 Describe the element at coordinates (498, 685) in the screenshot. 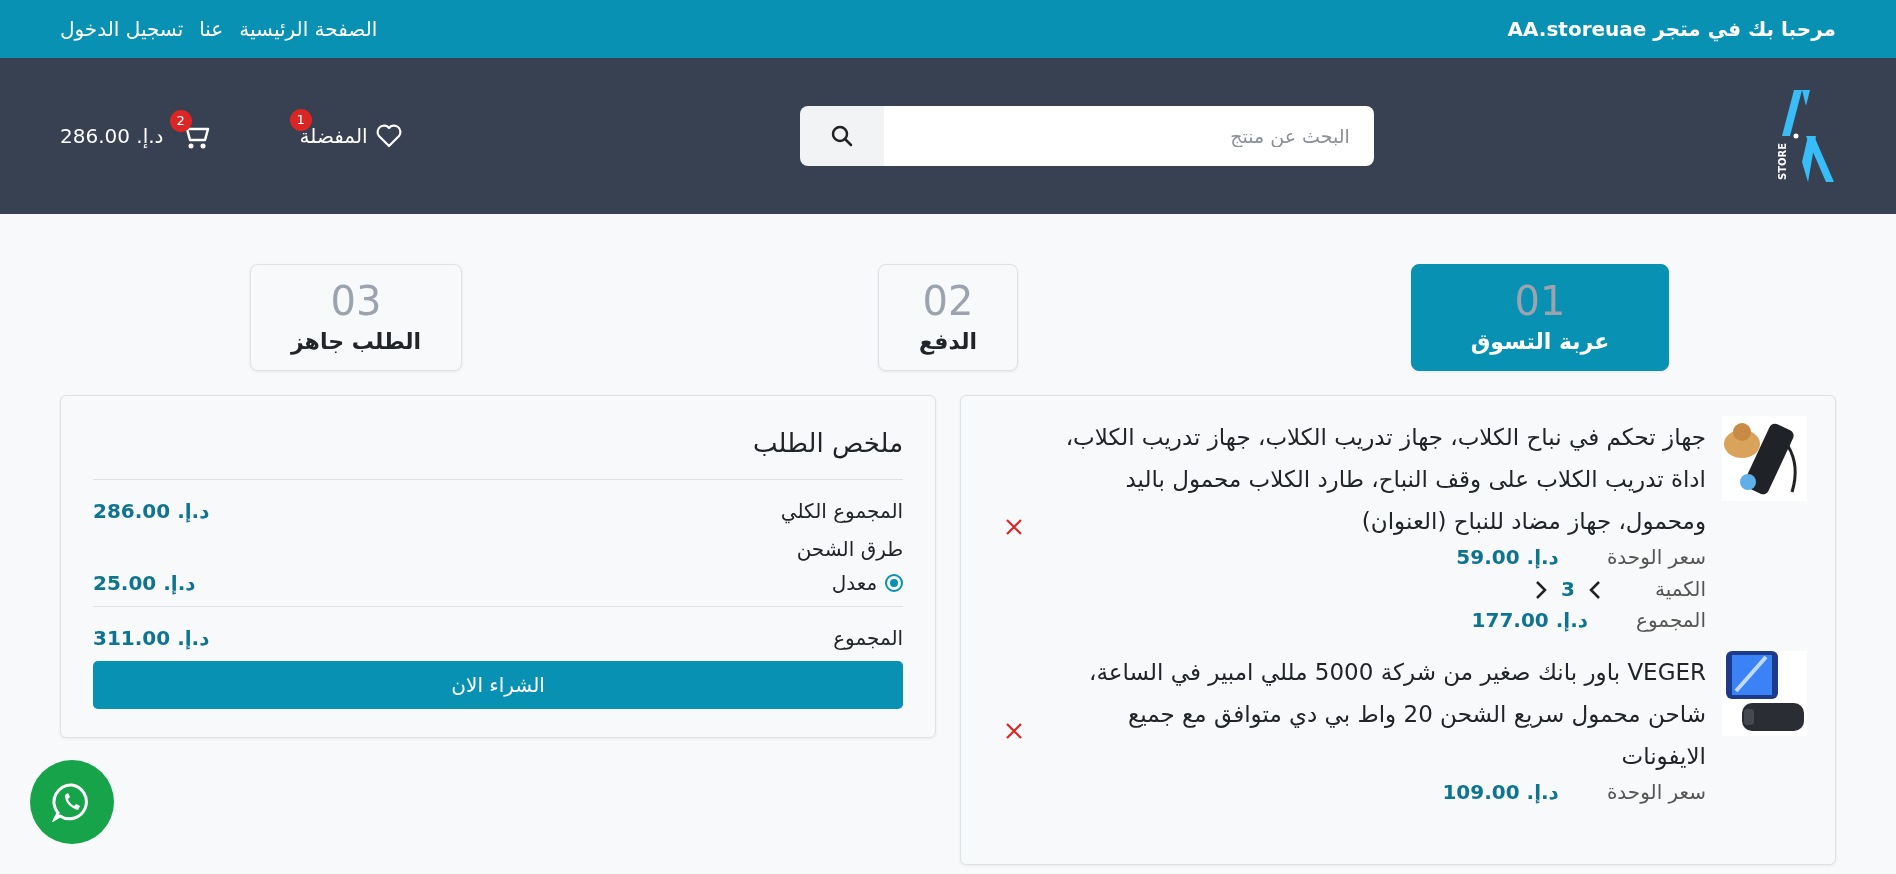

I see `buy-now-button: الشراء الان` at that location.